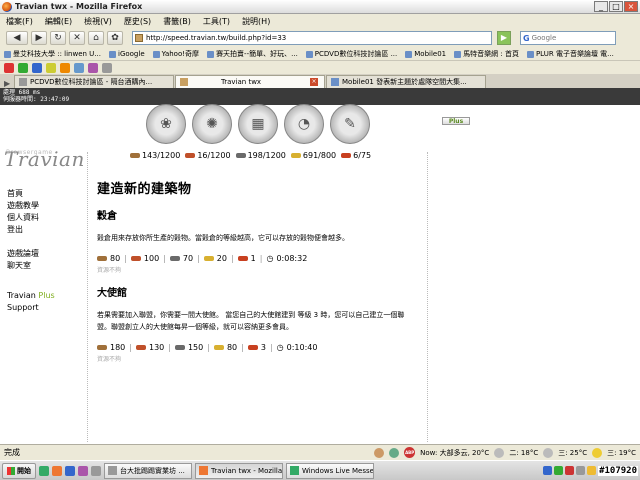  Describe the element at coordinates (212, 124) in the screenshot. I see `village-center-icon: ✺` at that location.